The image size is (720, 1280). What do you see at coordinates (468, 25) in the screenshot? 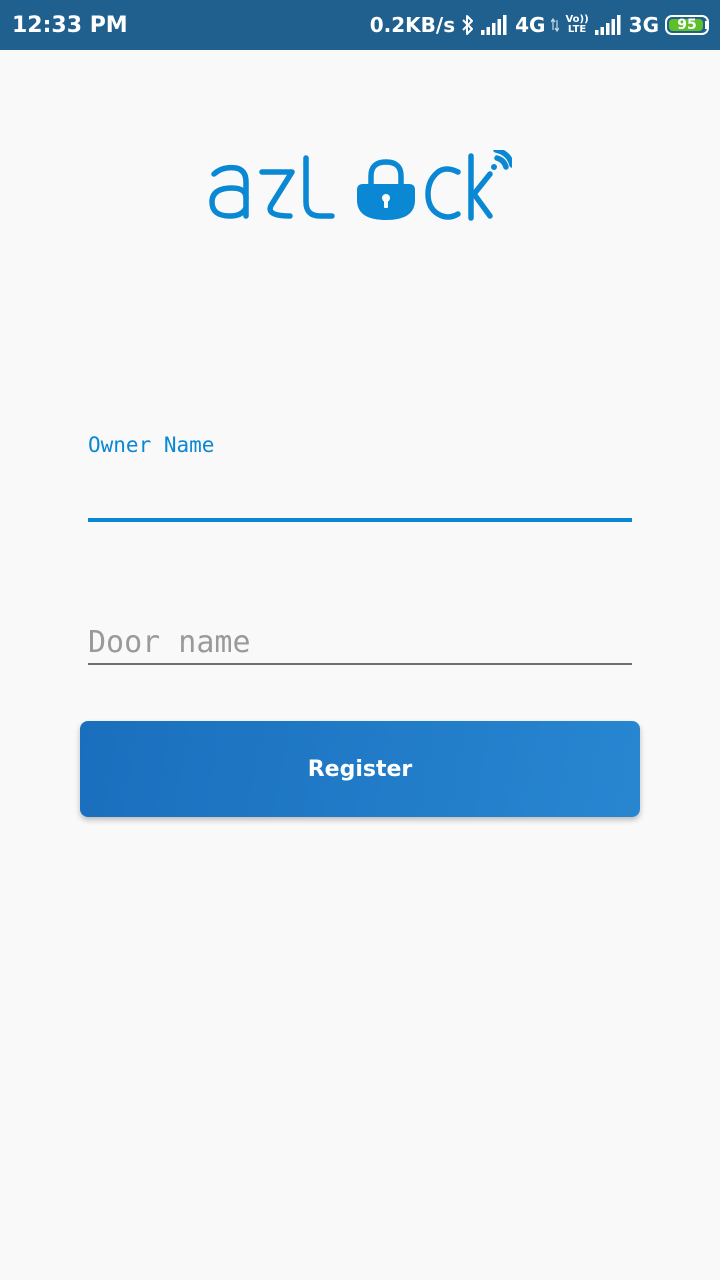
I see `bluetooth-icon` at bounding box center [468, 25].